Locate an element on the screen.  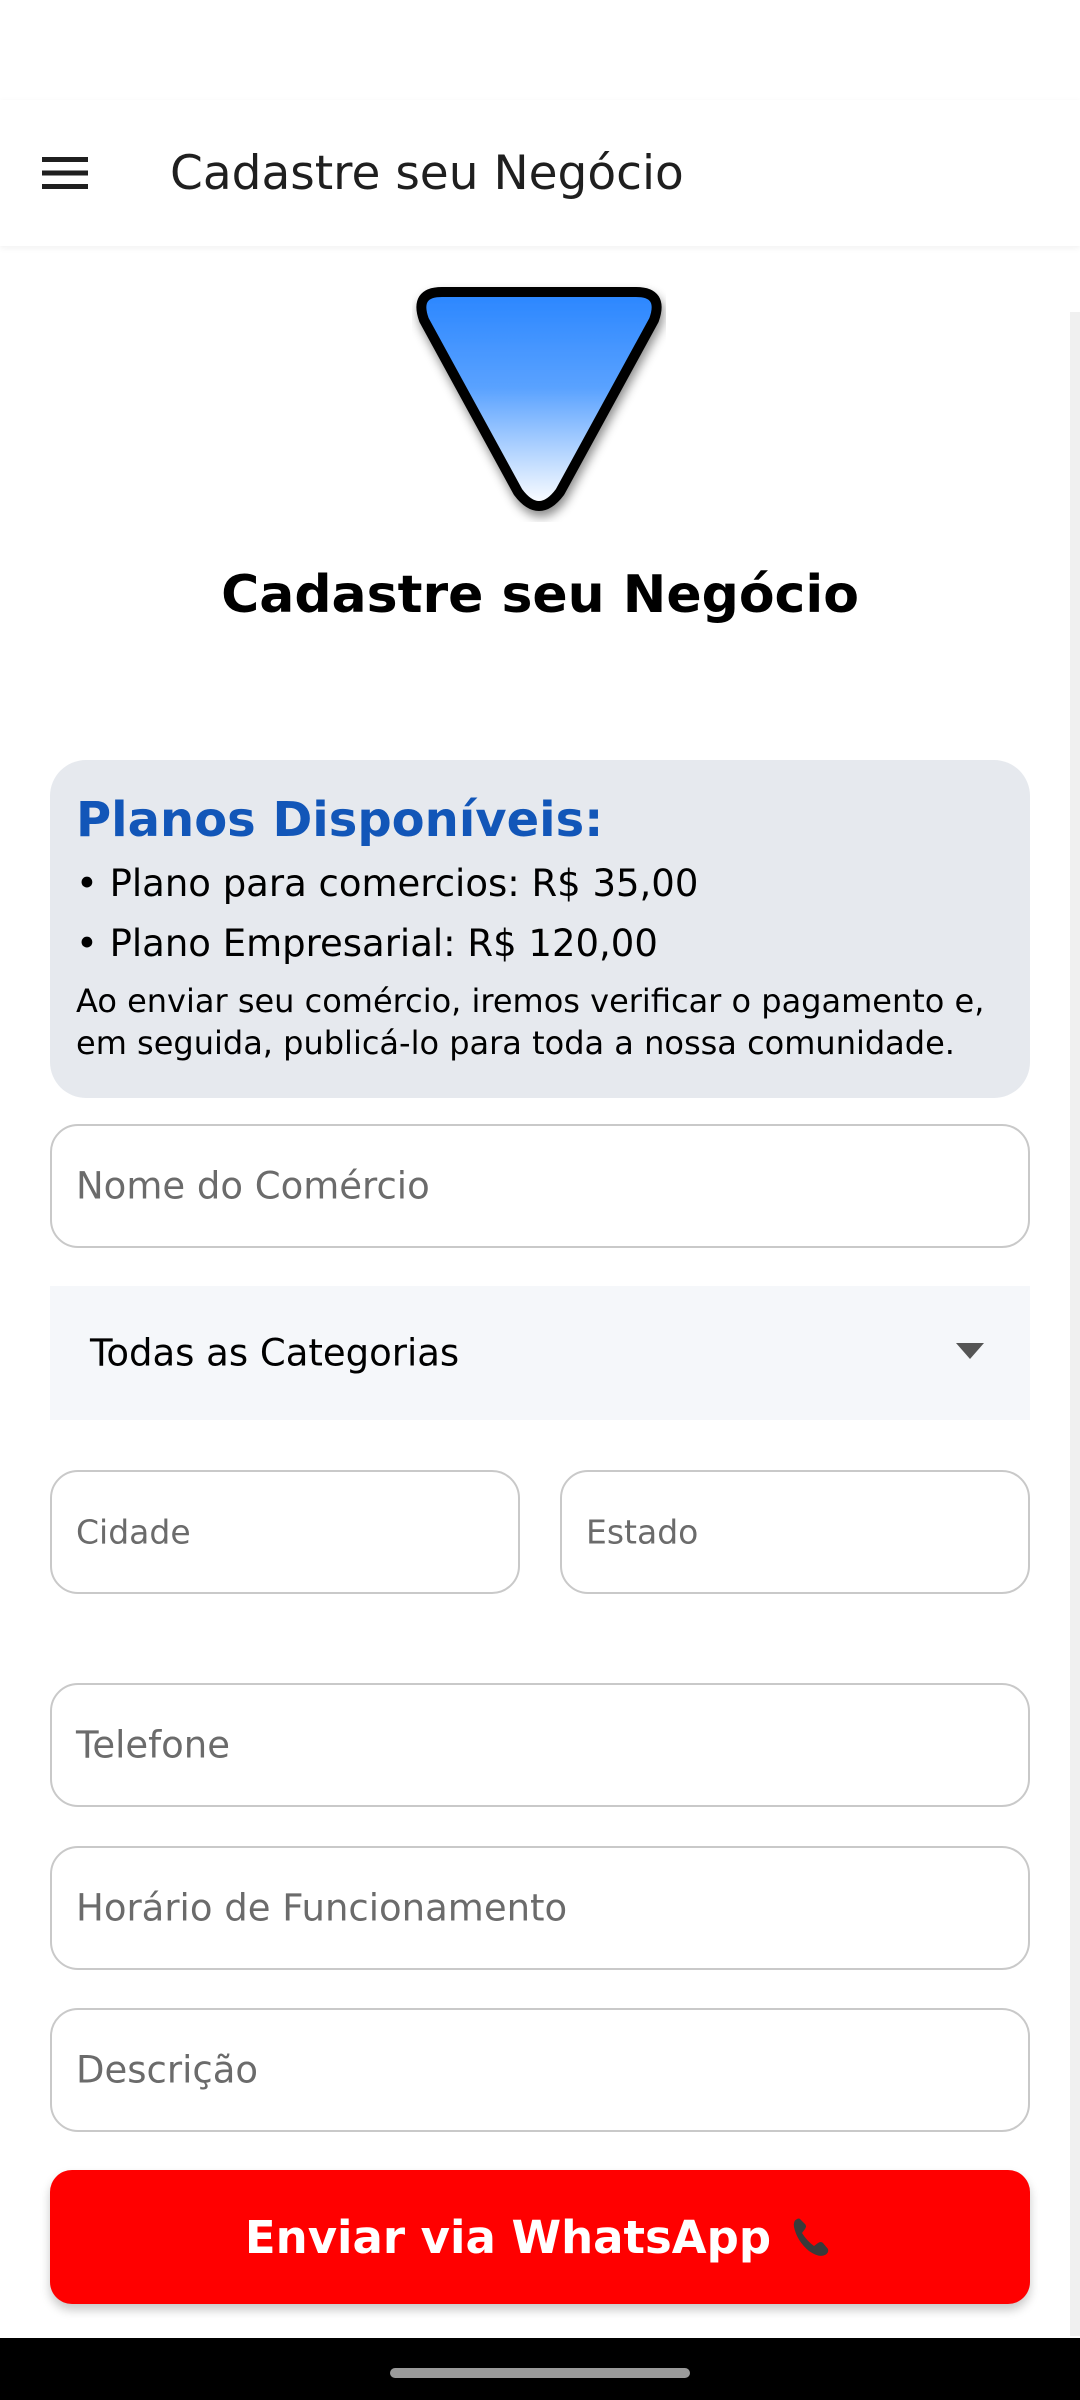
phone-field: Telefone is located at coordinates (540, 1745).